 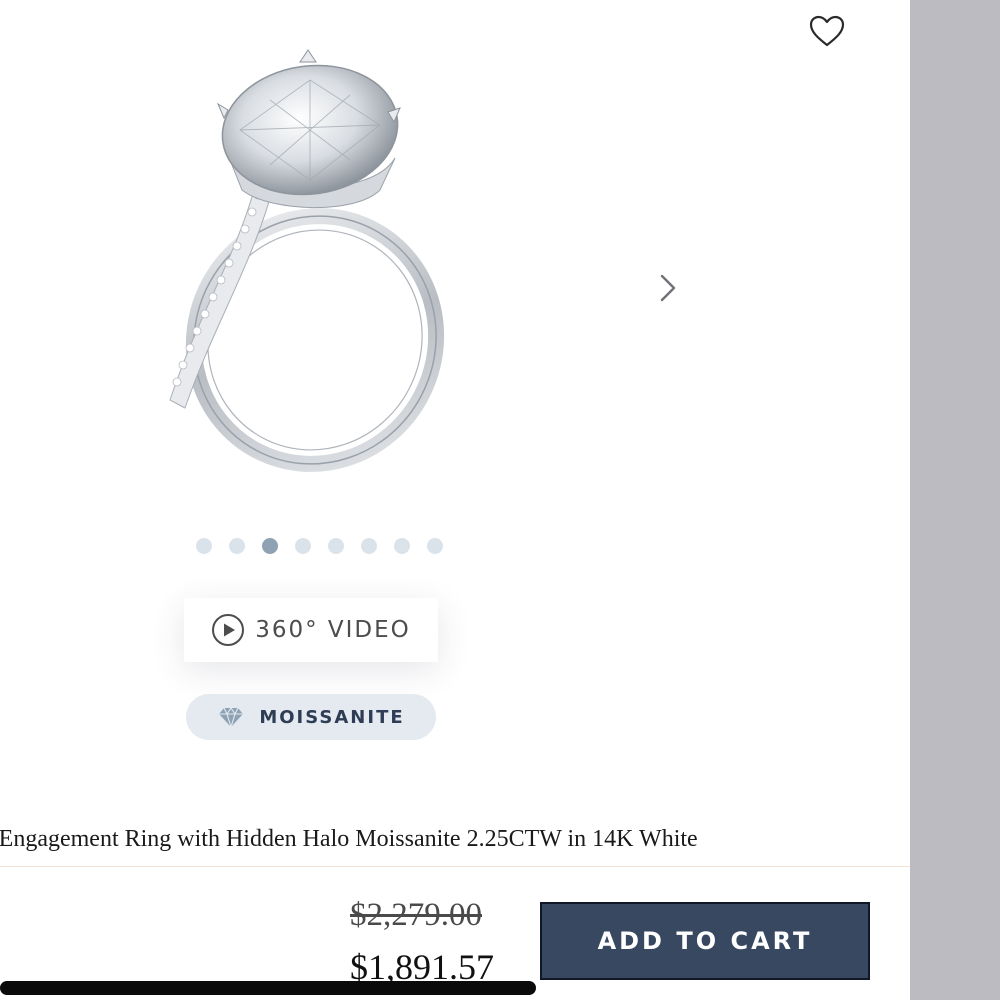 I want to click on side-panel-background, so click(x=955, y=500).